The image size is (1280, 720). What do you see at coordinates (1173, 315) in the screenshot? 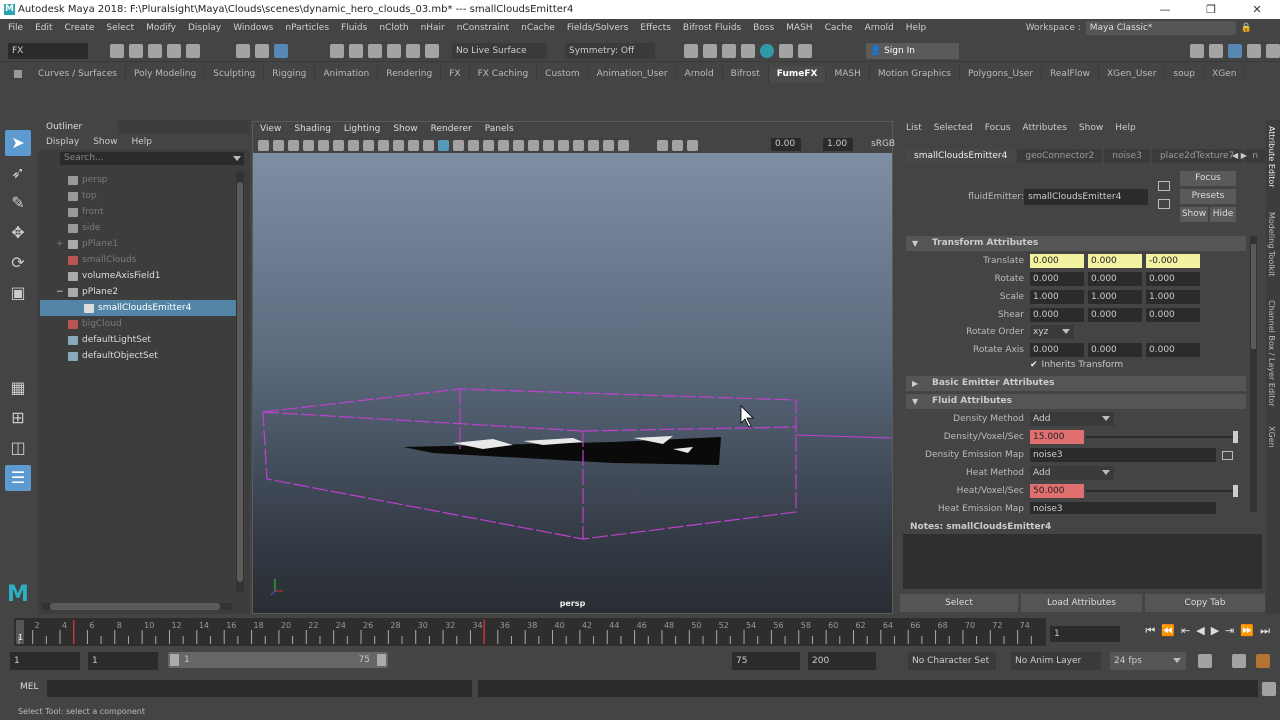
I see `shear-z-field: 0.000` at bounding box center [1173, 315].